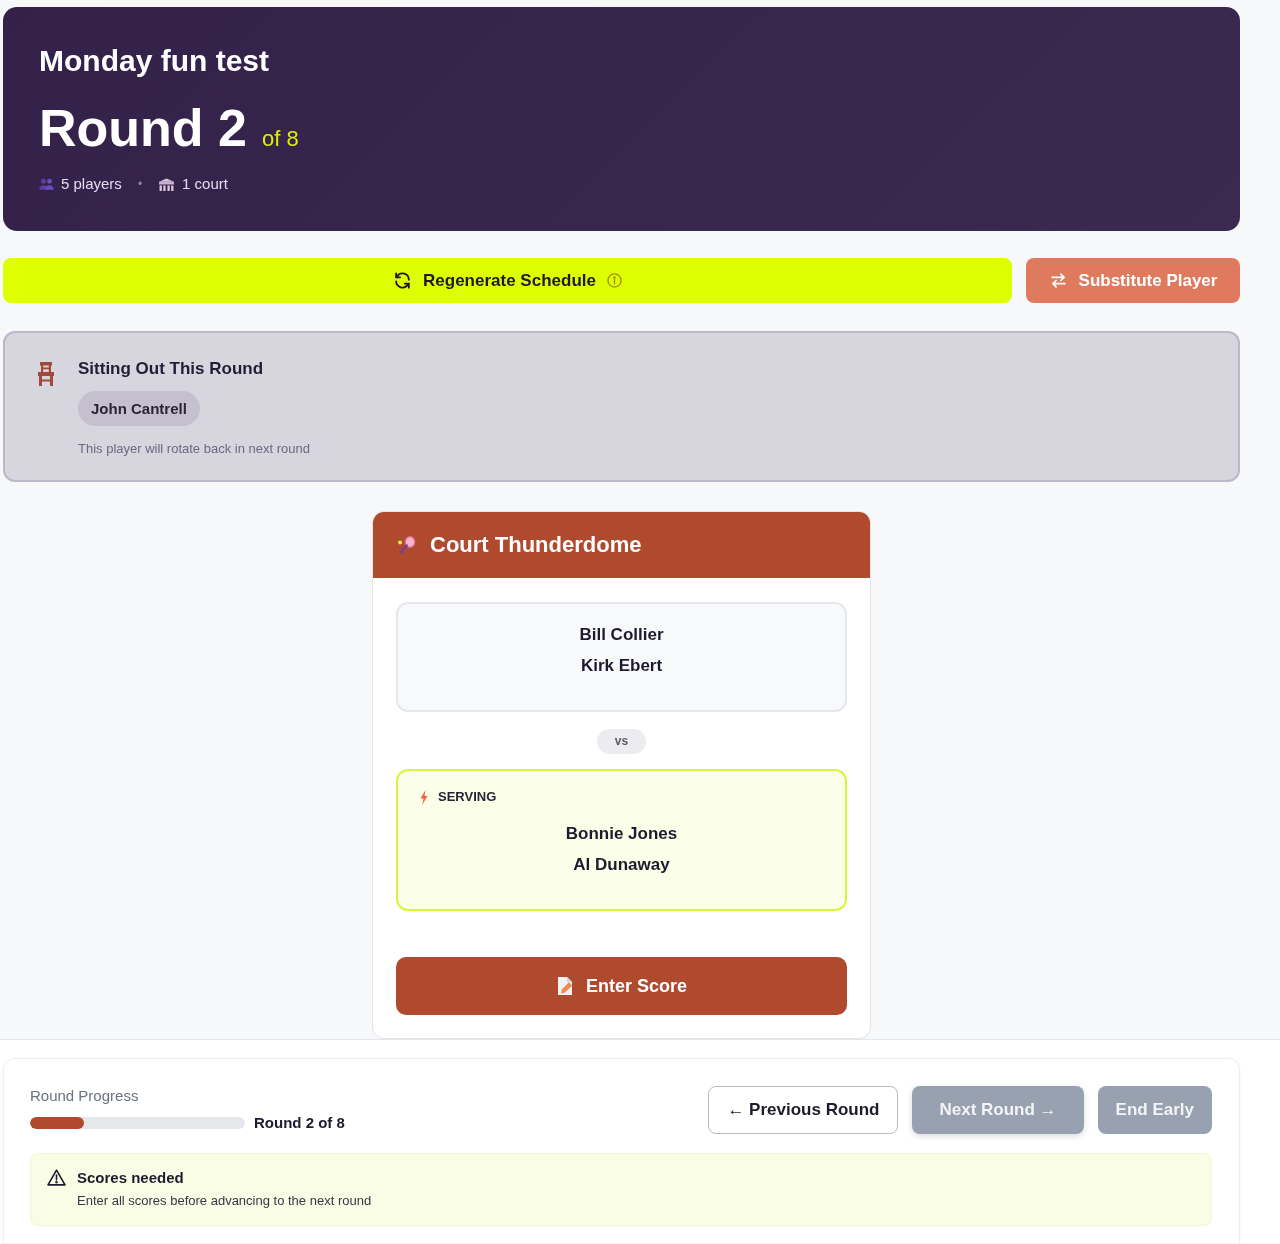 The width and height of the screenshot is (1280, 1244). I want to click on racket-icon, so click(407, 545).